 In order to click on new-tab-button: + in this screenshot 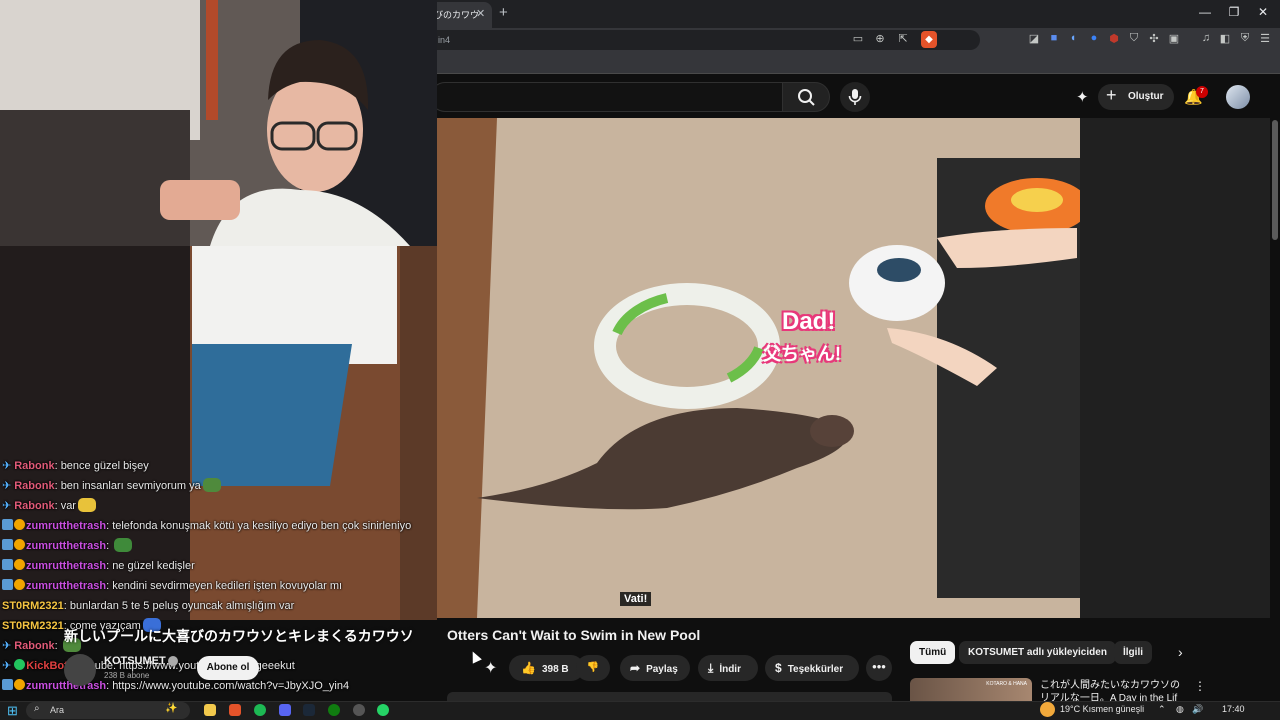, I will do `click(503, 12)`.